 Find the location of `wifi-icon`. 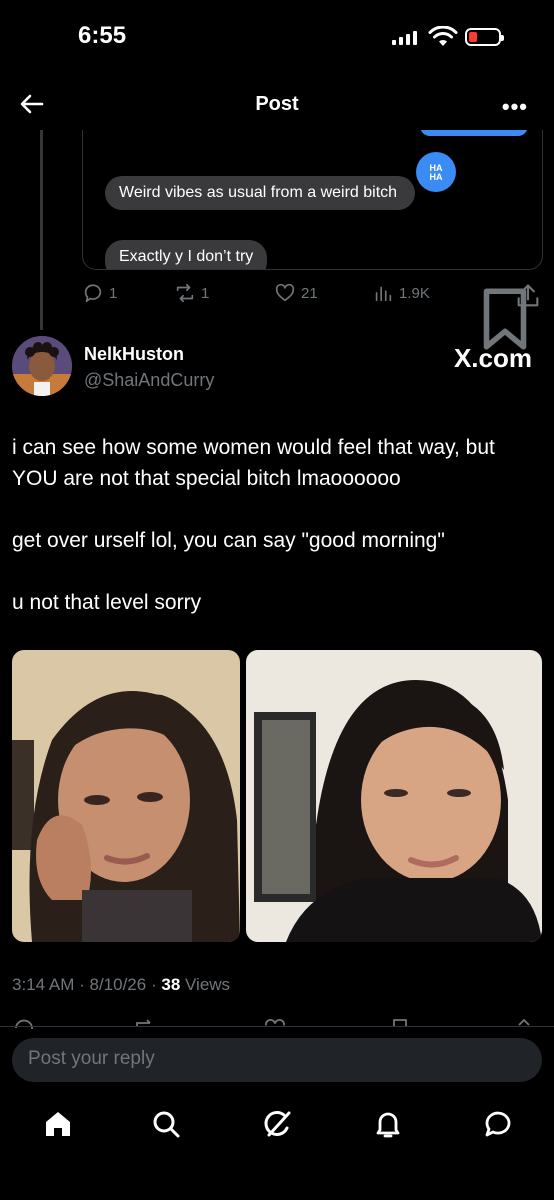

wifi-icon is located at coordinates (443, 36).